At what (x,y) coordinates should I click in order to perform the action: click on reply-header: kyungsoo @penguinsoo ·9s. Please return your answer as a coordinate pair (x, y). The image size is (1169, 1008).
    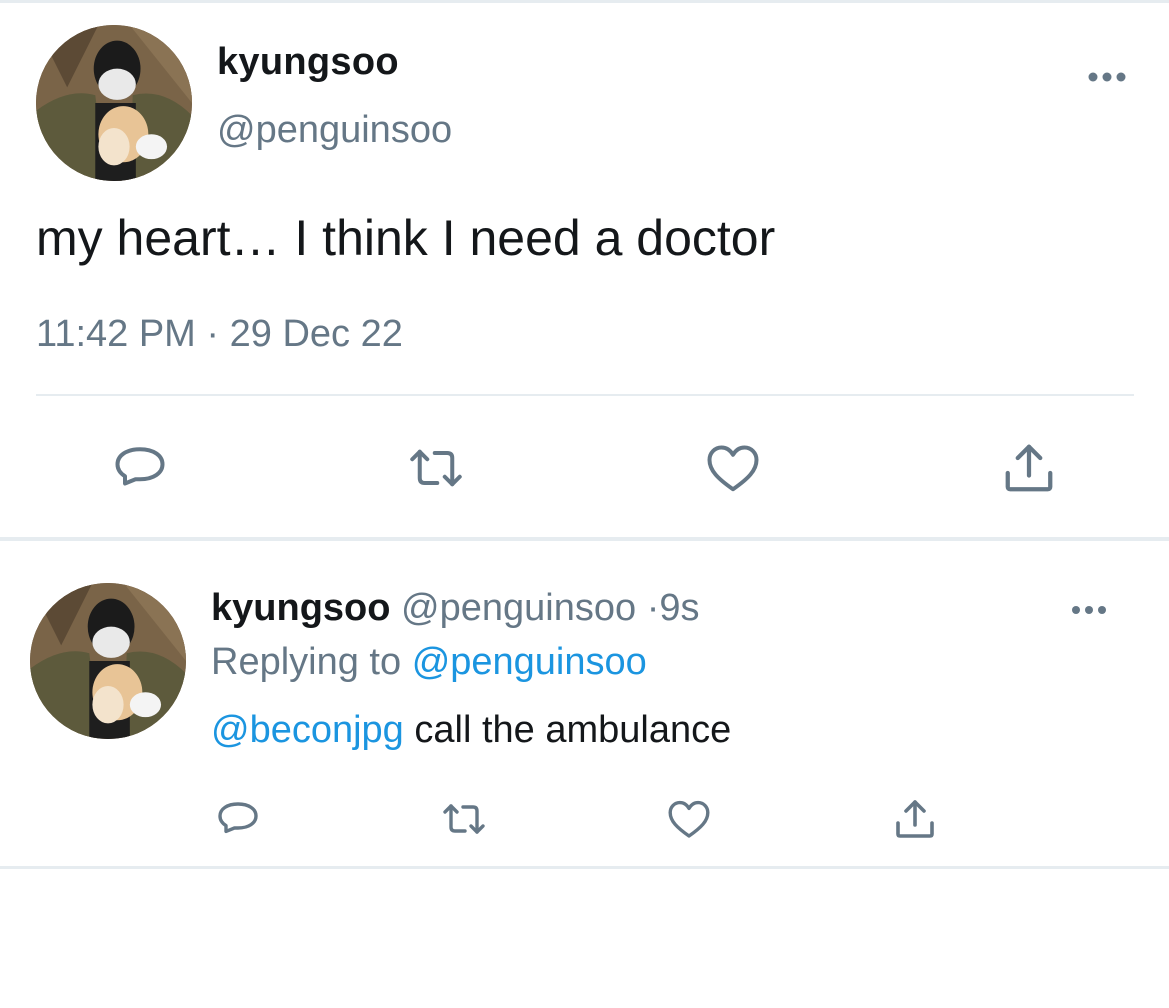
    Looking at the image, I should click on (455, 608).